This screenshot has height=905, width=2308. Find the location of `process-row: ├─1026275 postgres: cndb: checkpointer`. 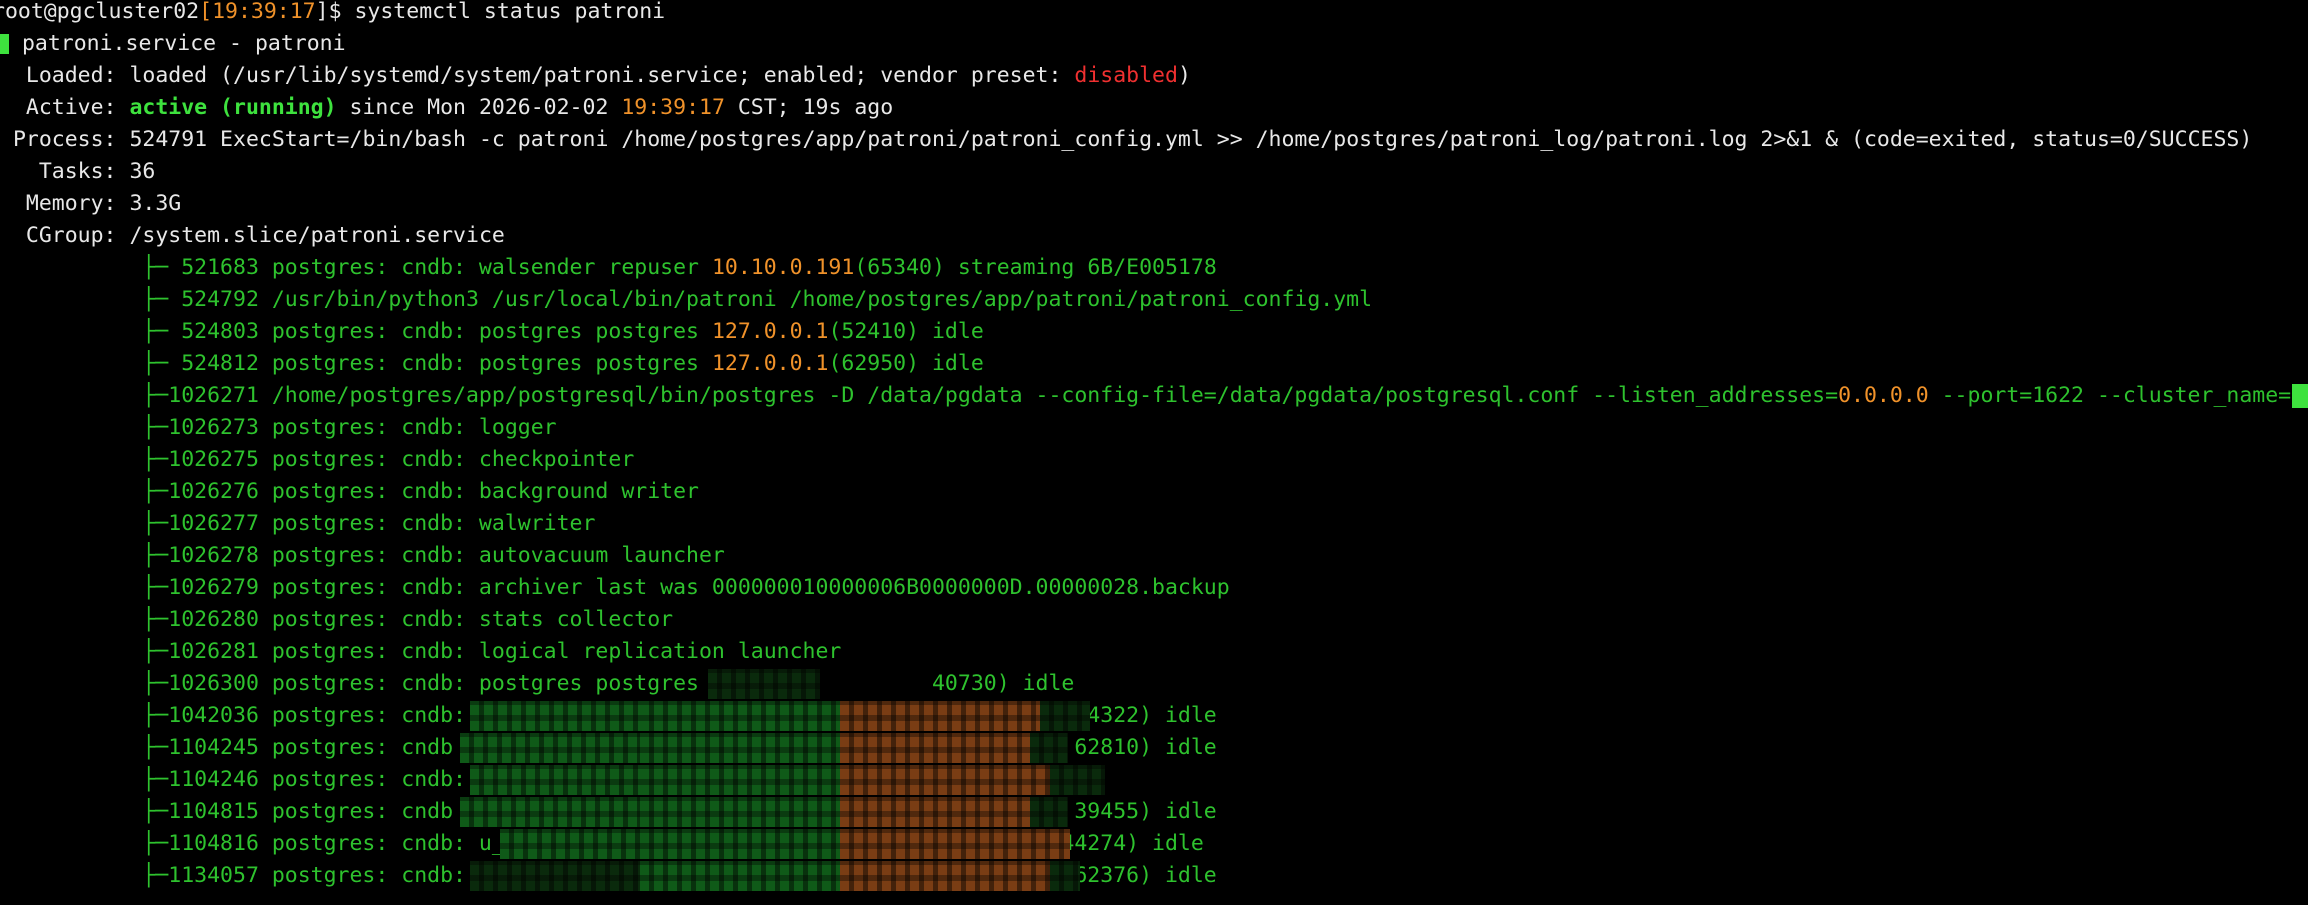

process-row: ├─1026275 postgres: cndb: checkpointer is located at coordinates (1154, 460).